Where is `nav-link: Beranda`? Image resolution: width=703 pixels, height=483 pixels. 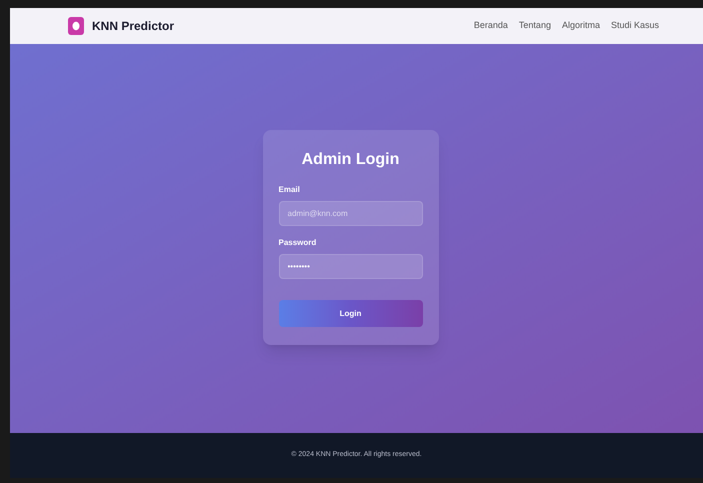 nav-link: Beranda is located at coordinates (491, 26).